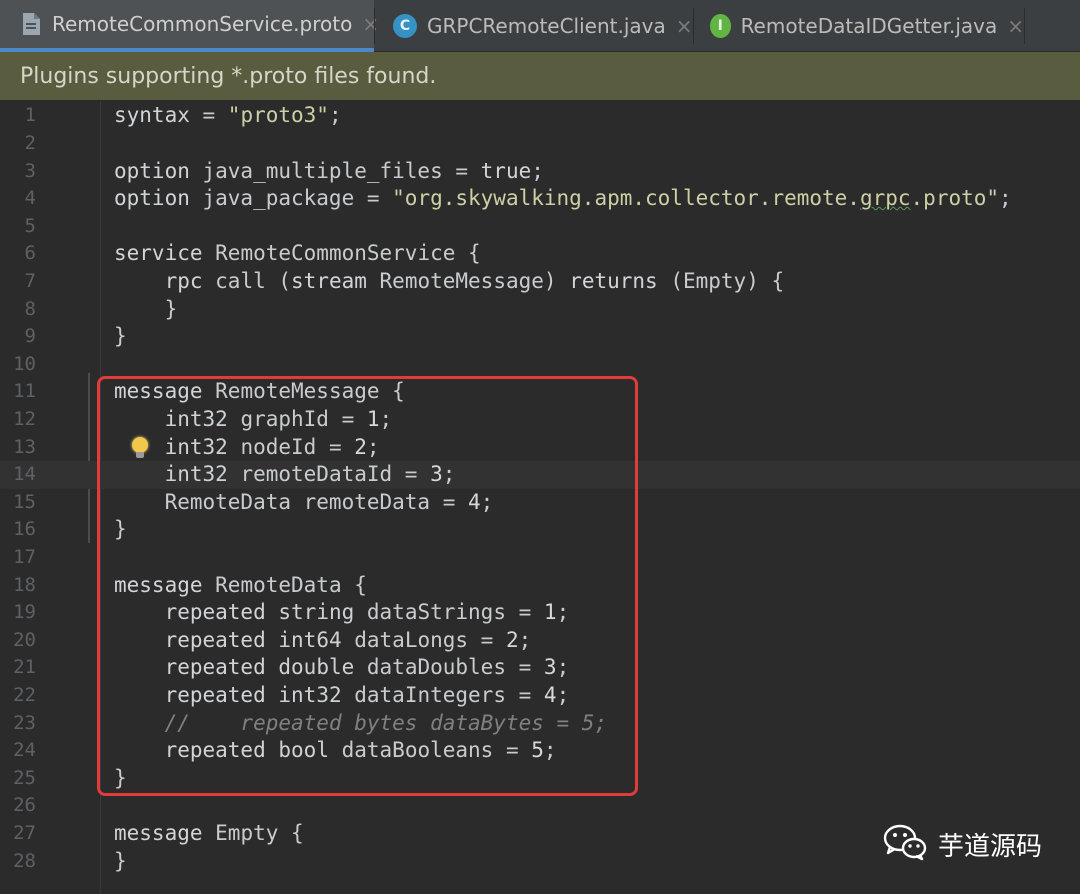 Image resolution: width=1080 pixels, height=894 pixels. I want to click on code-text: option java_multiple_files = true;, so click(329, 170).